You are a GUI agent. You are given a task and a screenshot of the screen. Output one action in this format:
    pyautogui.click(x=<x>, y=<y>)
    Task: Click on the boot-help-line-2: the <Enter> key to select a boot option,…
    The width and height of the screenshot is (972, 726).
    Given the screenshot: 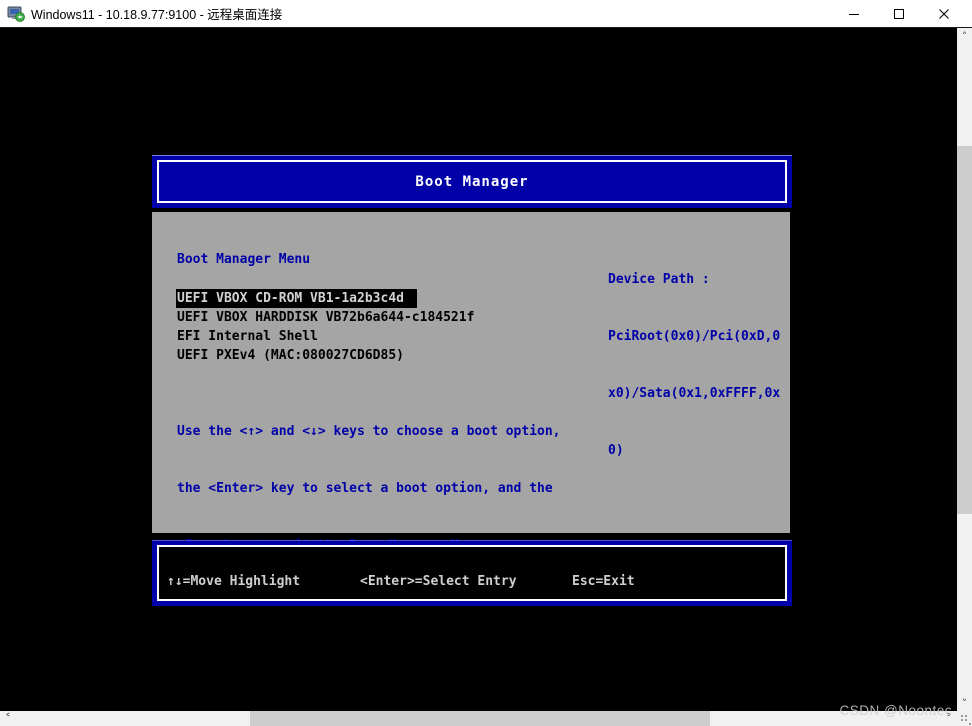 What is the action you would take?
    pyautogui.click(x=365, y=488)
    